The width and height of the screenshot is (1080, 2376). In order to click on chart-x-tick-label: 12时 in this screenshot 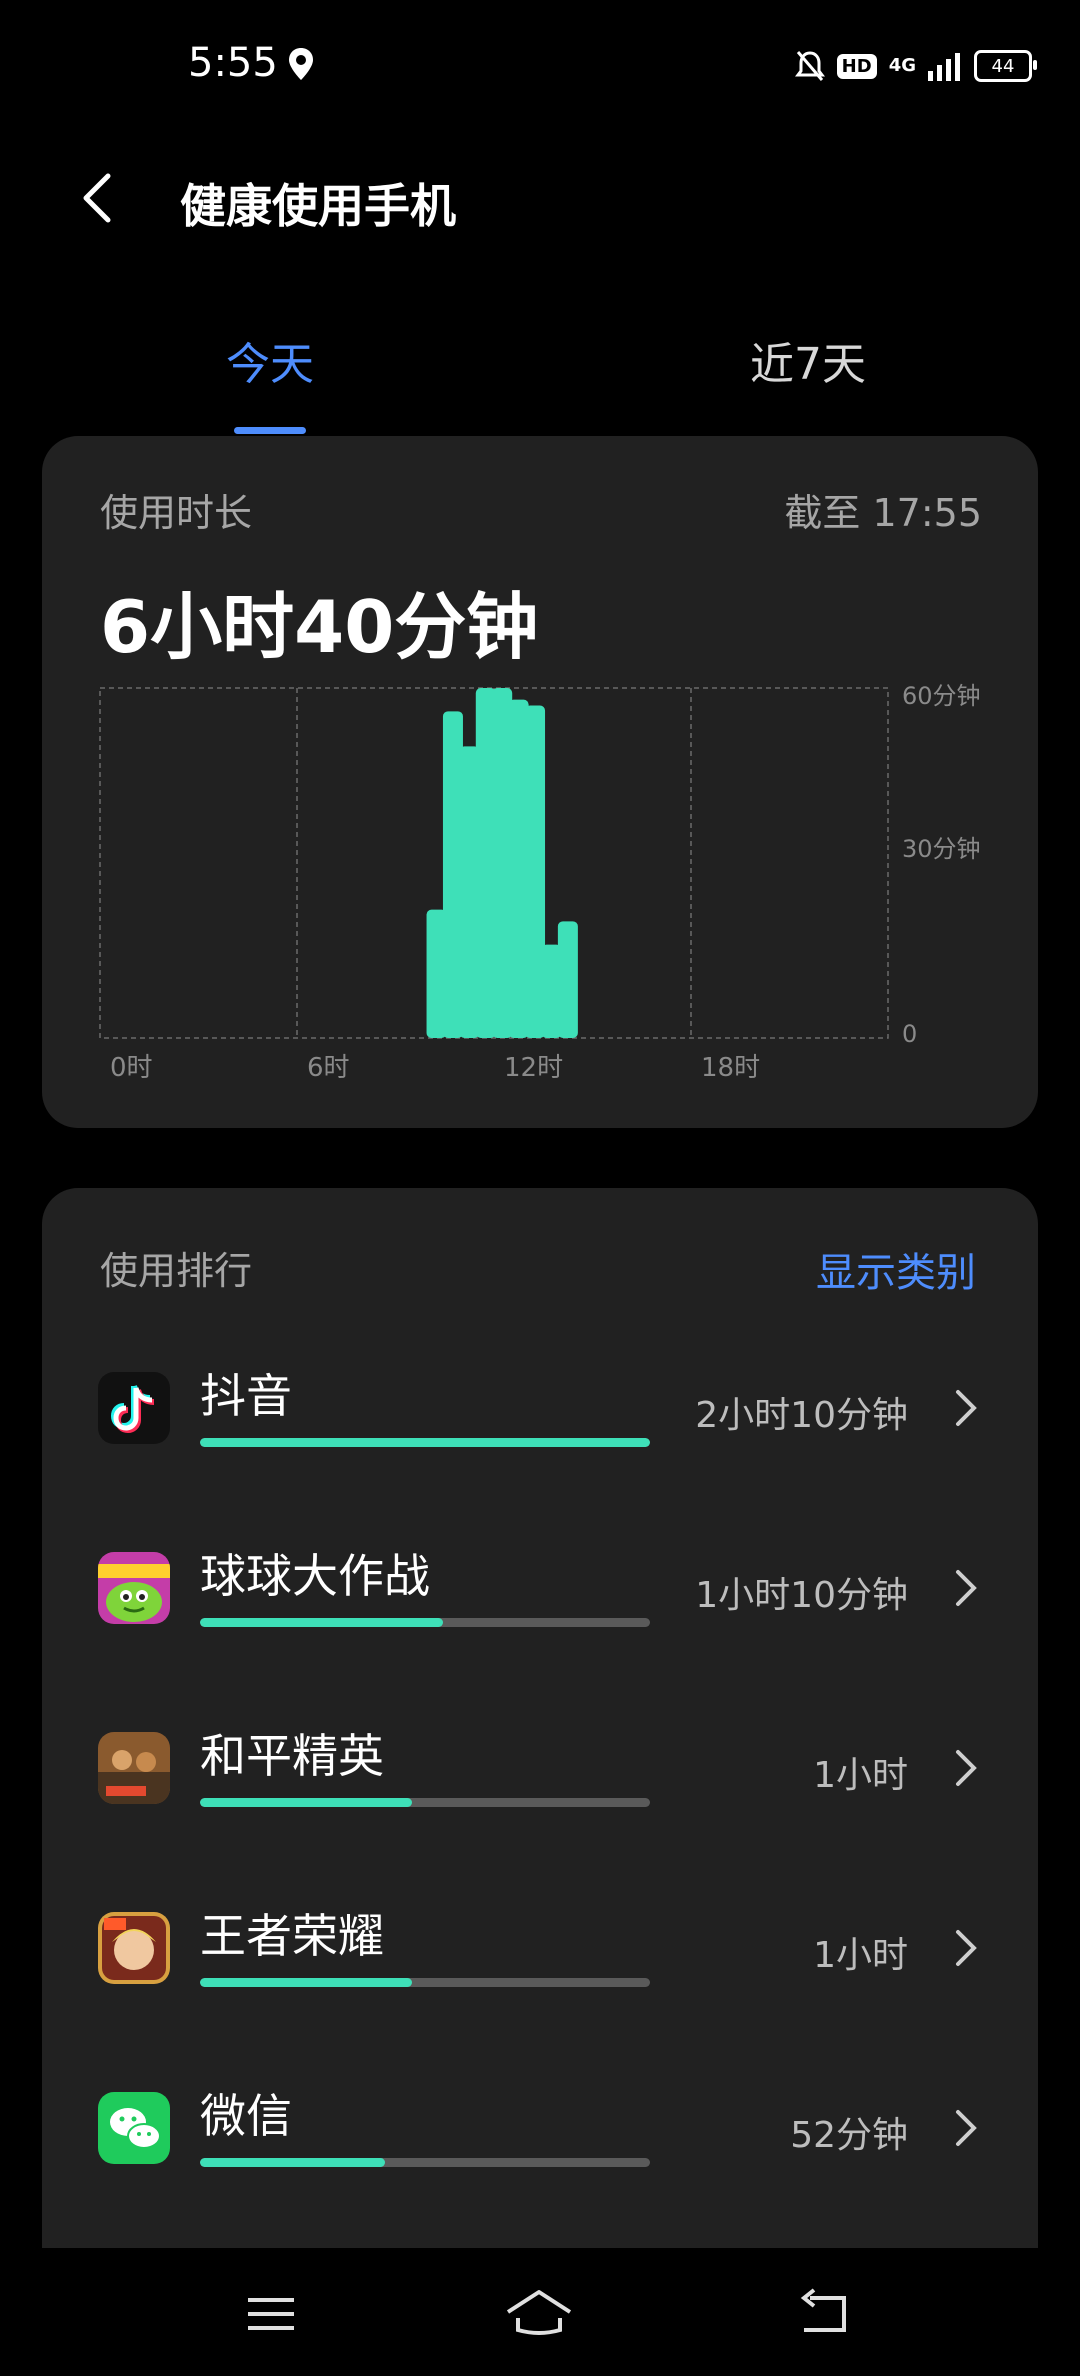, I will do `click(533, 1068)`.